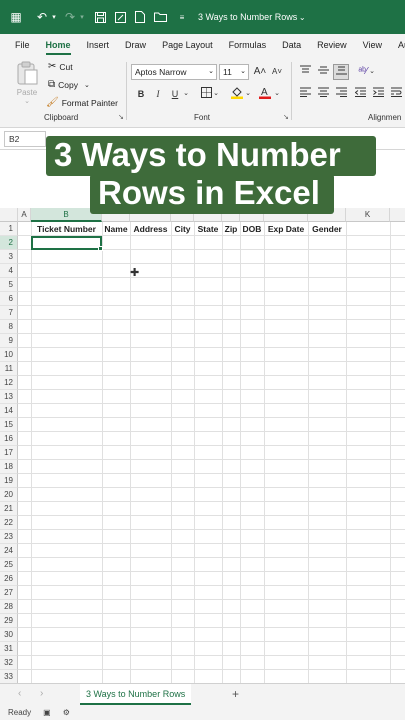  What do you see at coordinates (237, 93) in the screenshot?
I see `fill-color-icon` at bounding box center [237, 93].